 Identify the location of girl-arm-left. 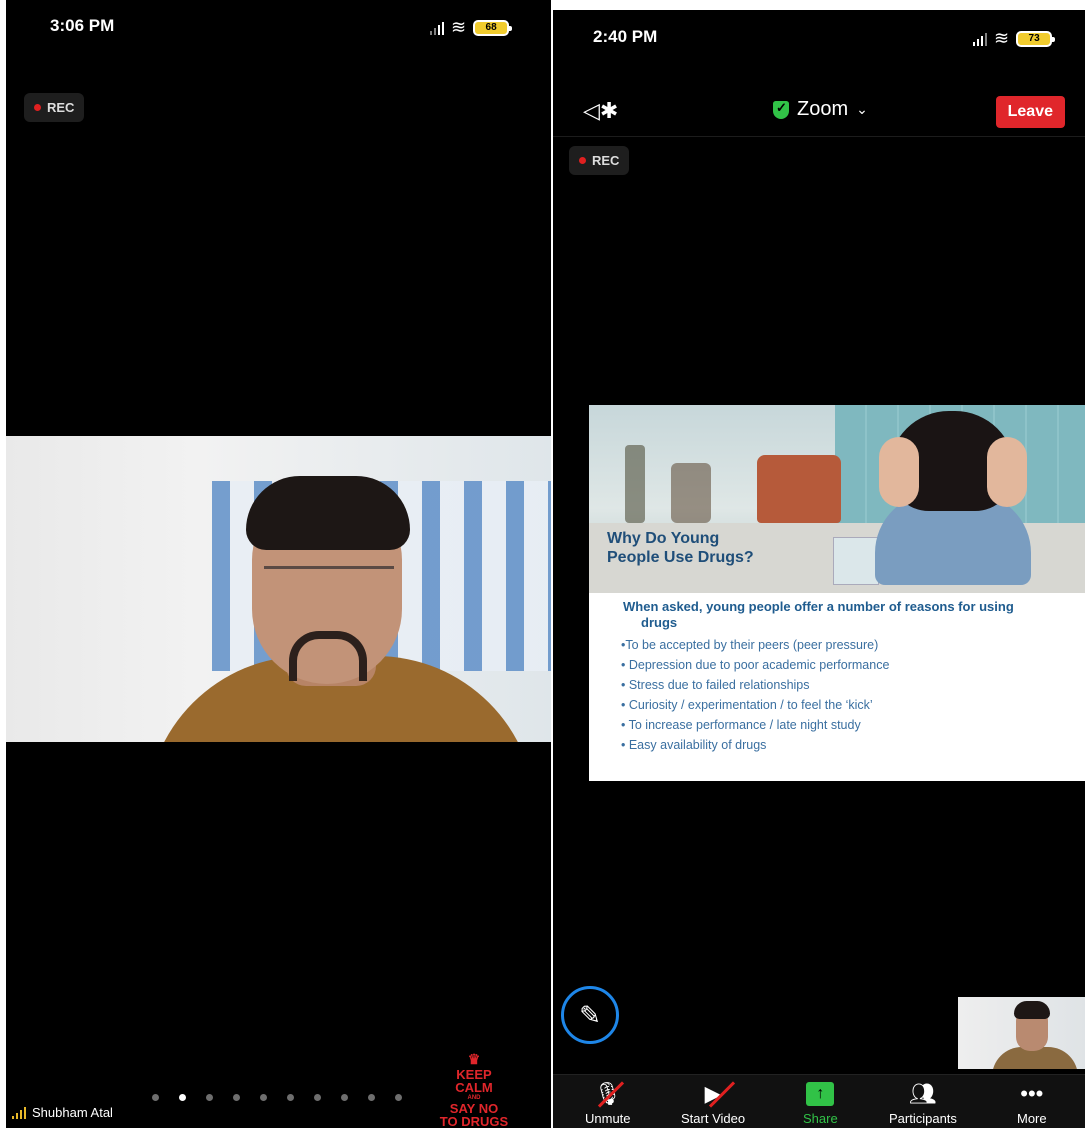
(899, 472).